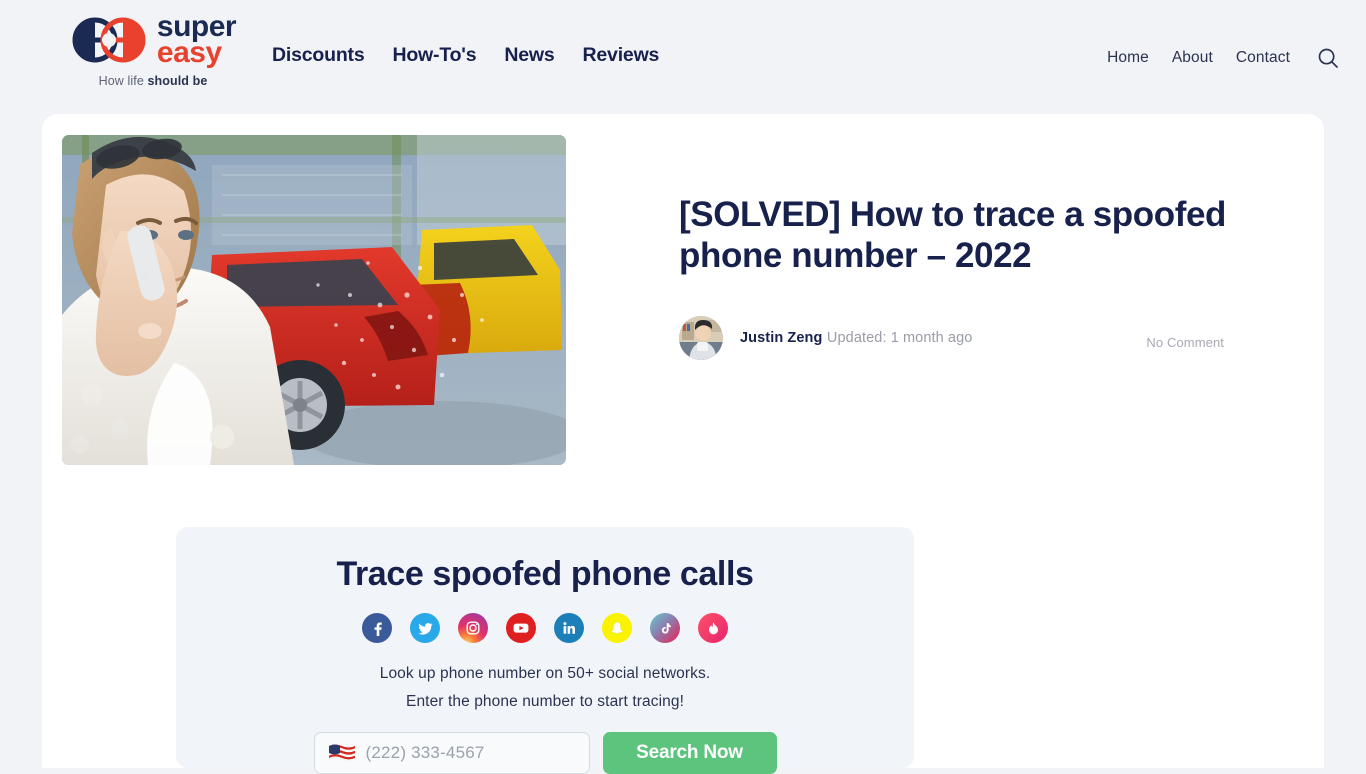 This screenshot has height=774, width=1366. Describe the element at coordinates (1128, 58) in the screenshot. I see `nav-item-home: Home` at that location.